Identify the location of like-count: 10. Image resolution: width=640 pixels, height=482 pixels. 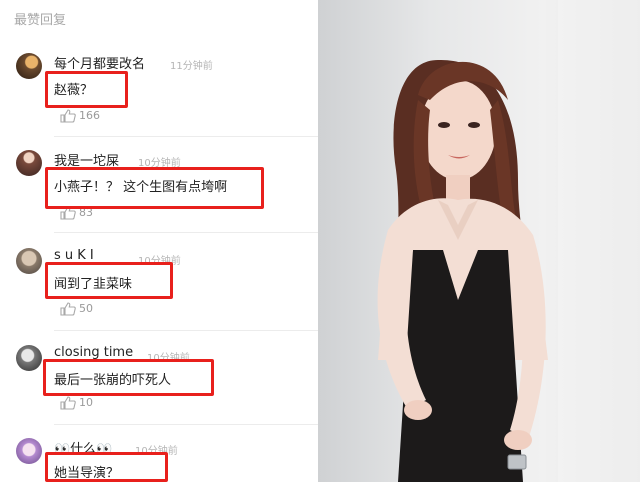
(86, 402).